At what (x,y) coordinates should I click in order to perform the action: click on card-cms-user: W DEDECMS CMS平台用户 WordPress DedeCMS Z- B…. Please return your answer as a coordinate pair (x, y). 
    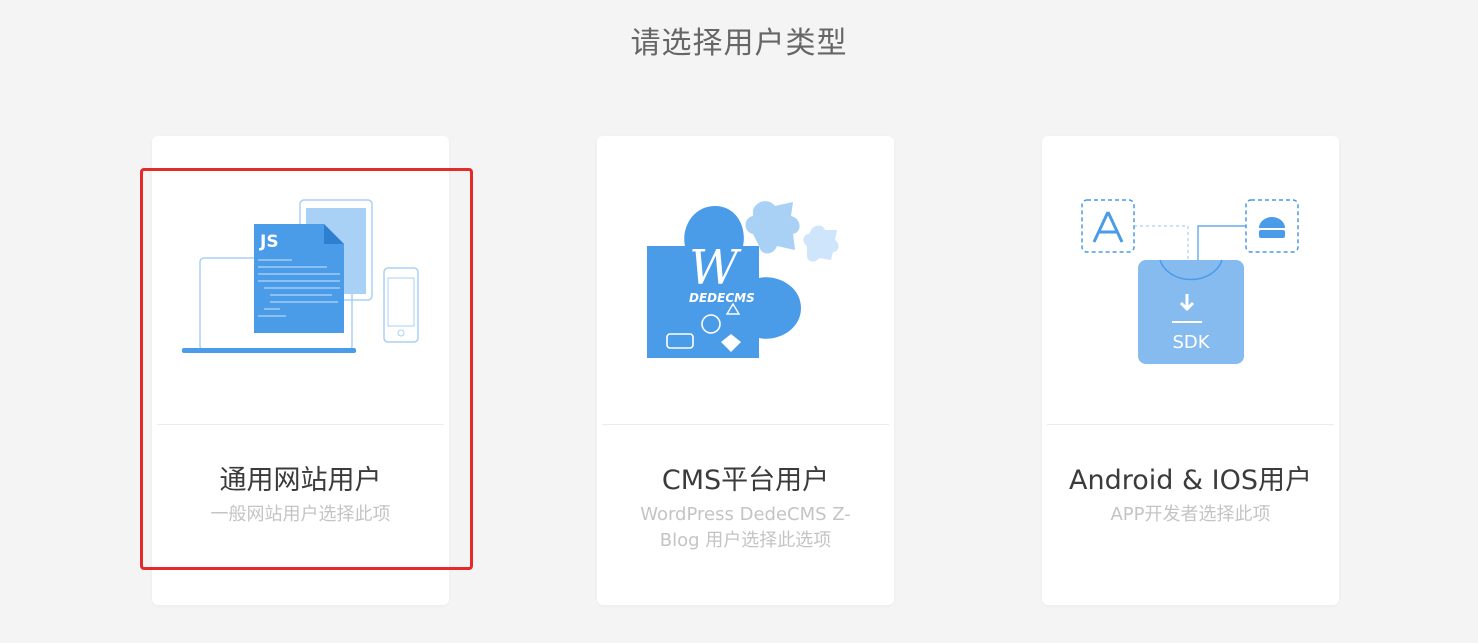
    Looking at the image, I should click on (745, 370).